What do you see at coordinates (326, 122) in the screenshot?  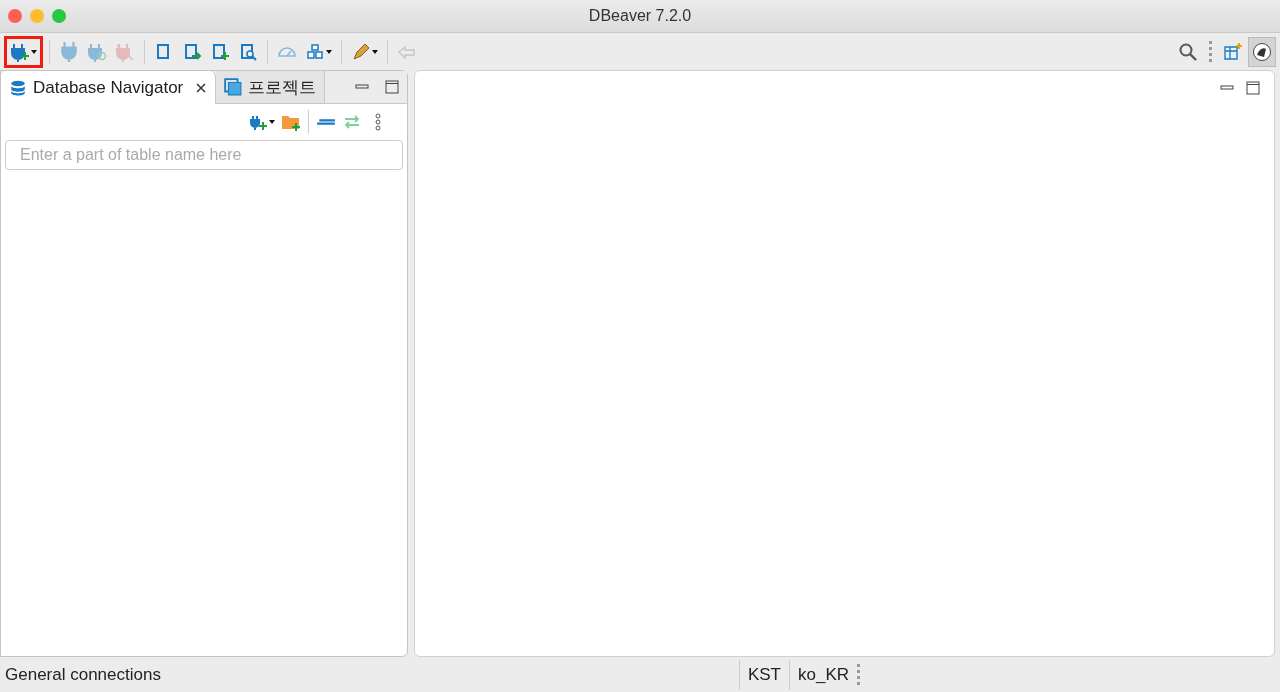 I see `collapse-icon` at bounding box center [326, 122].